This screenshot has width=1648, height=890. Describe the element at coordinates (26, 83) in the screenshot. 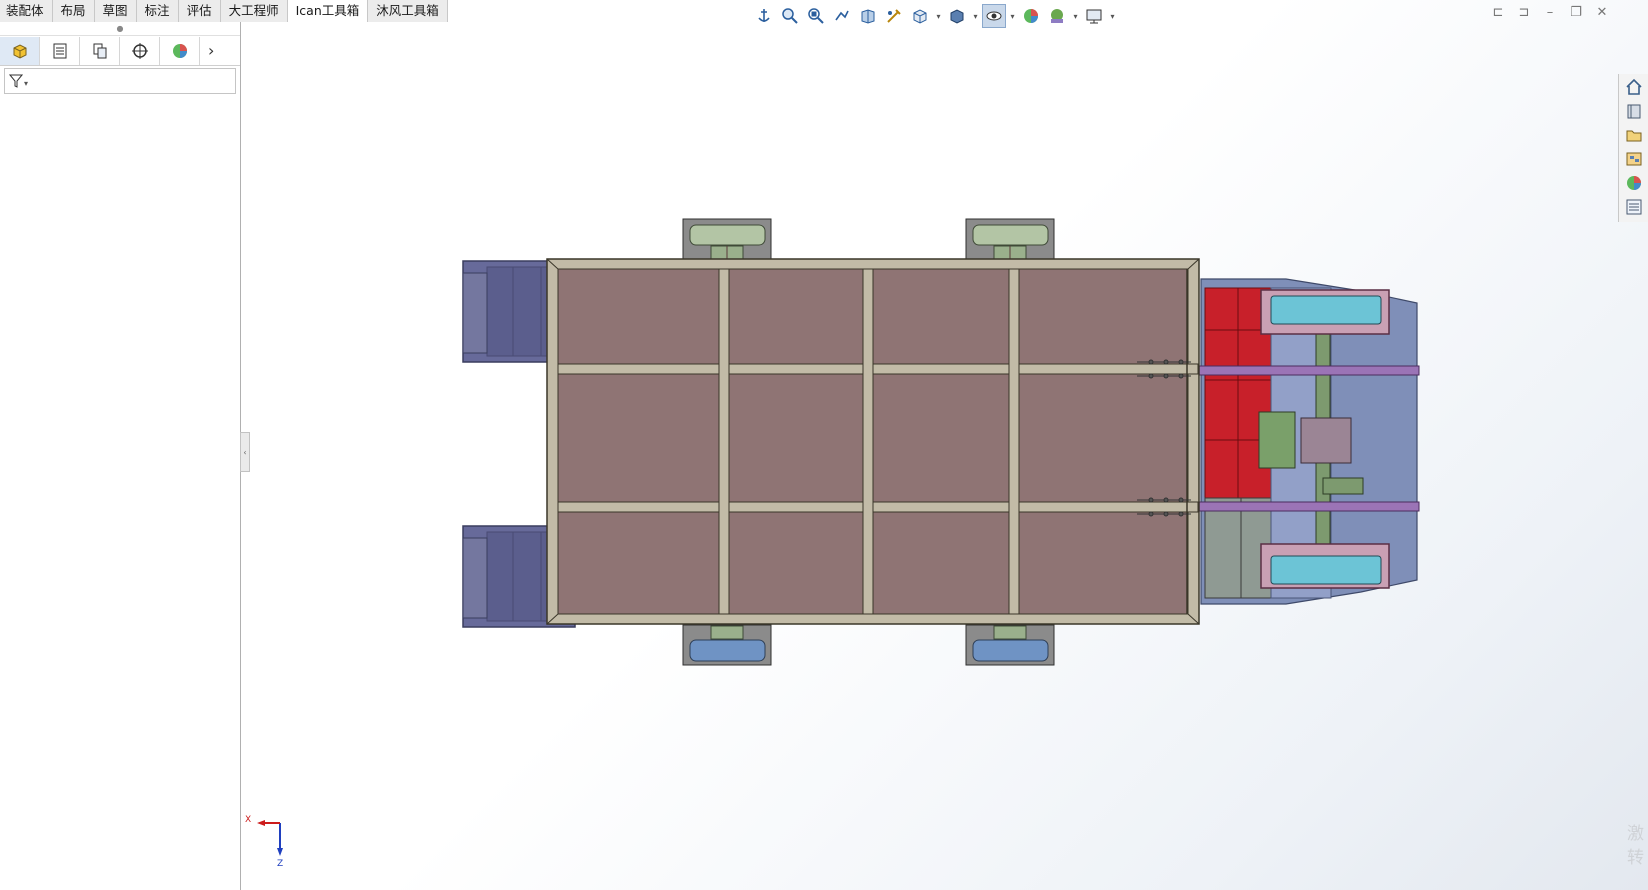

I see `filter-caret: ▾` at that location.